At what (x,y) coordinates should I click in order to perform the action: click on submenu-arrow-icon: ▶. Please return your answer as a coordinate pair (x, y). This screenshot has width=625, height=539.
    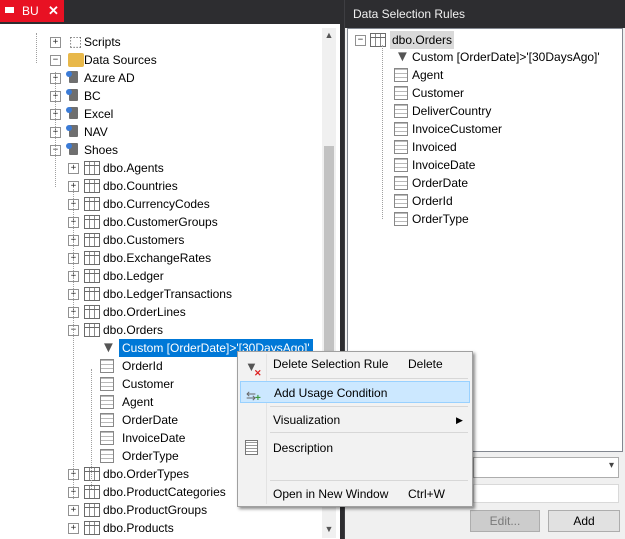
    Looking at the image, I should click on (459, 420).